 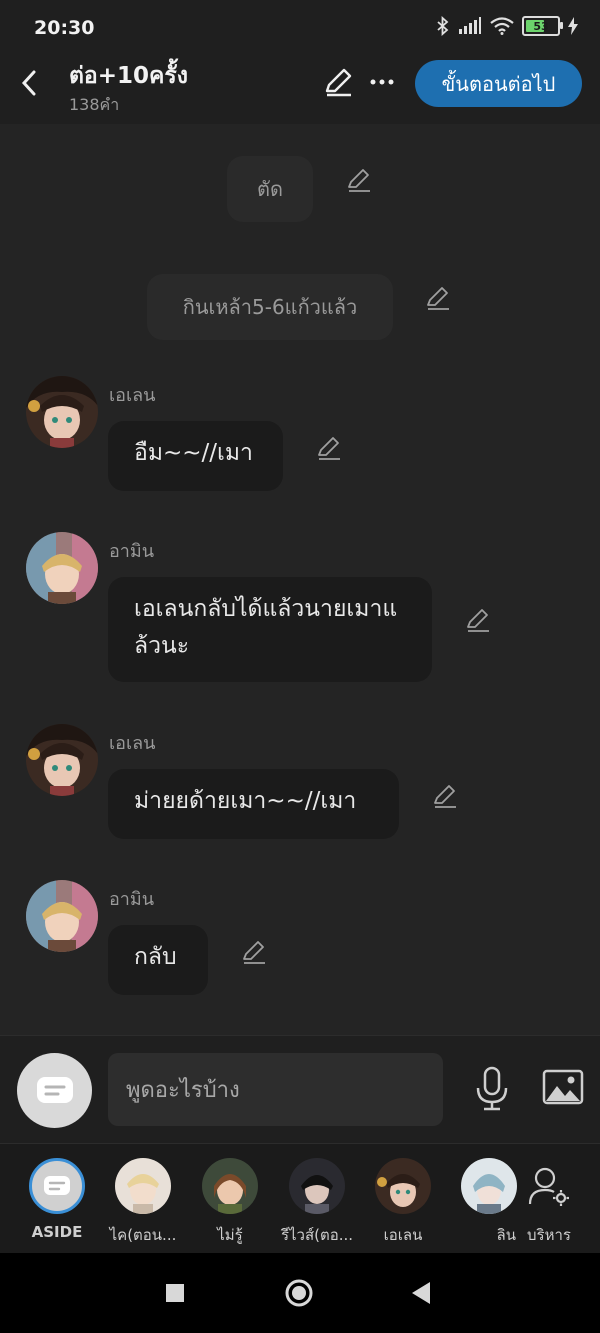 I want to click on signal-icon, so click(x=470, y=25).